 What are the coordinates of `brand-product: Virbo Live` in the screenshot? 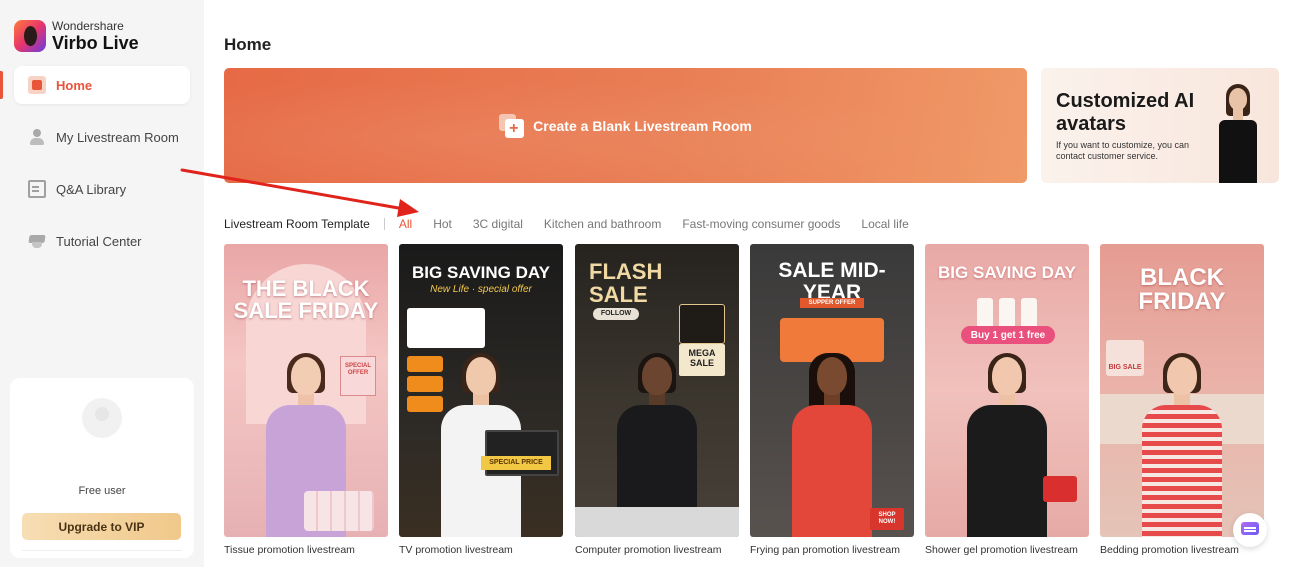 It's located at (95, 43).